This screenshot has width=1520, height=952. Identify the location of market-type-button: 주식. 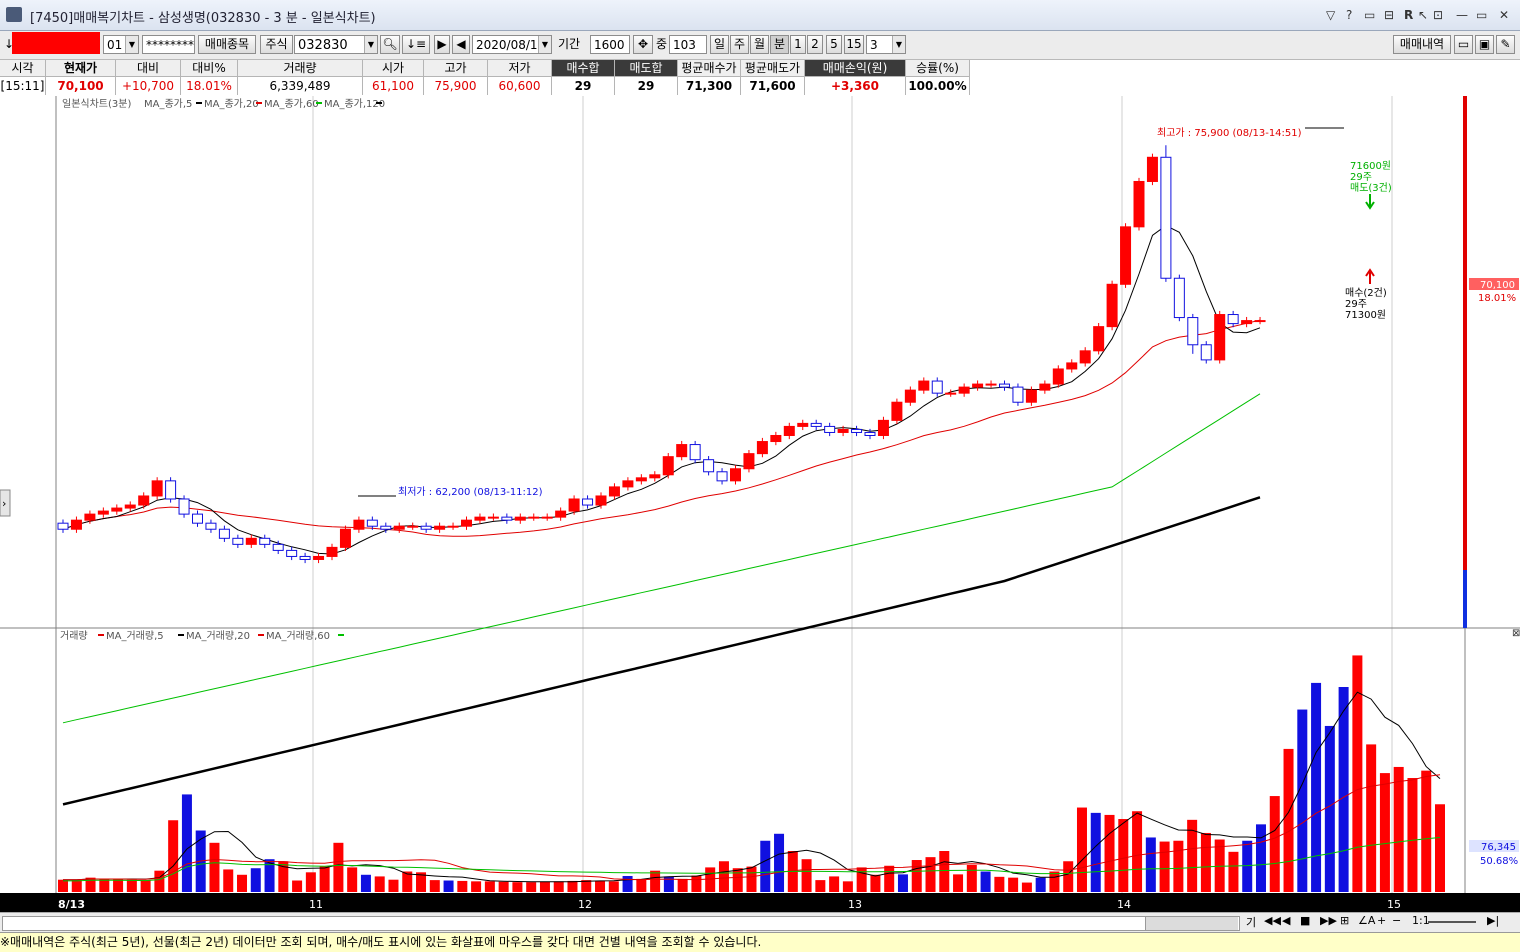
(276, 44).